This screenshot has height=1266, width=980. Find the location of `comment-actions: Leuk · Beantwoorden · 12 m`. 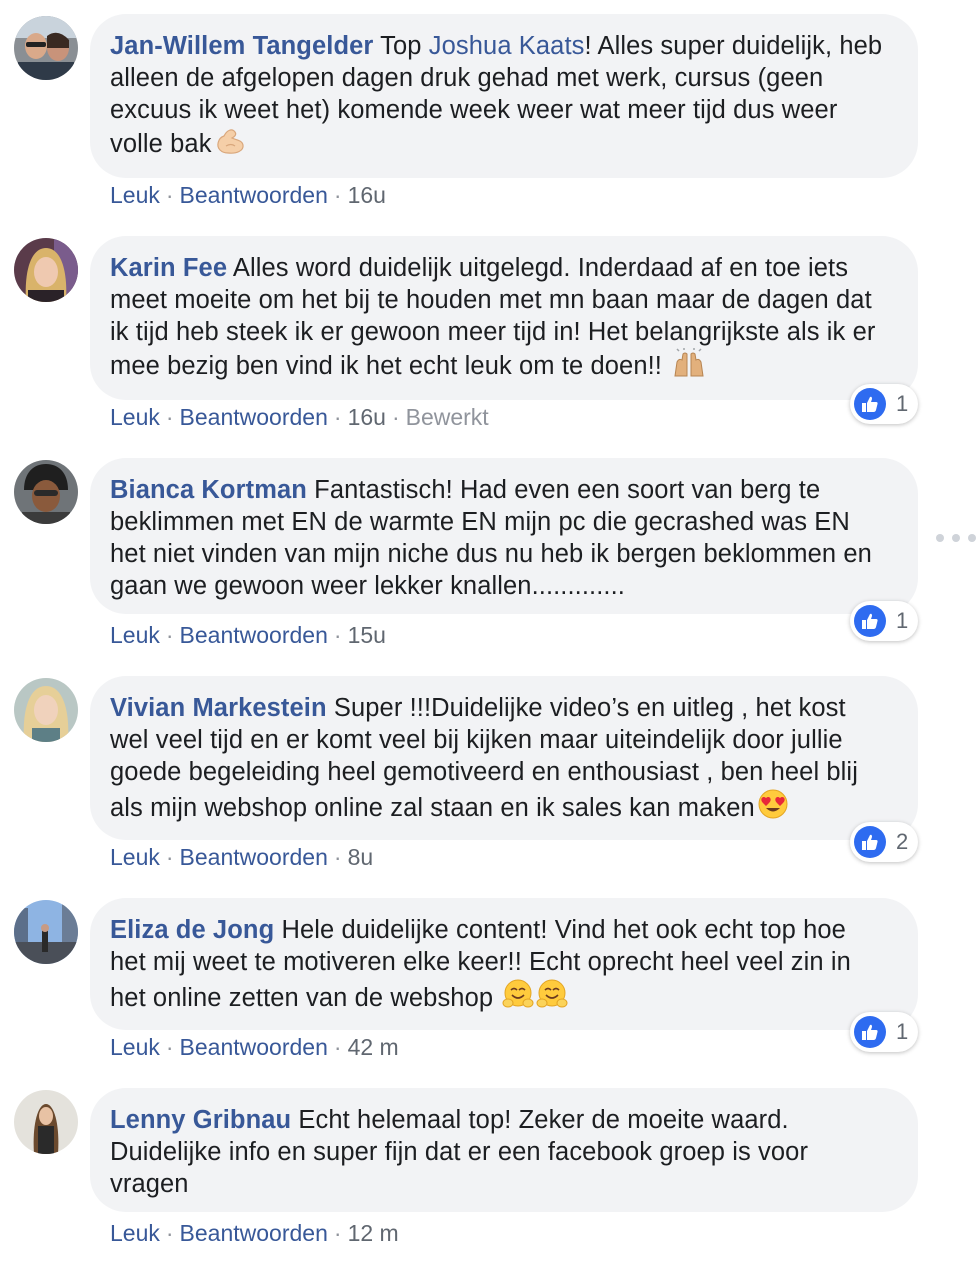

comment-actions: Leuk · Beantwoorden · 12 m is located at coordinates (254, 1233).